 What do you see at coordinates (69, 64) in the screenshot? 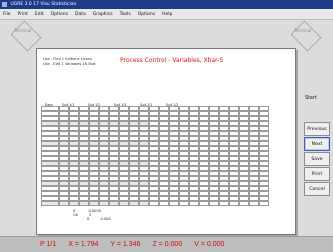
I see `sheet-note: Use - Edit 1 Variables 16-Stat` at bounding box center [69, 64].